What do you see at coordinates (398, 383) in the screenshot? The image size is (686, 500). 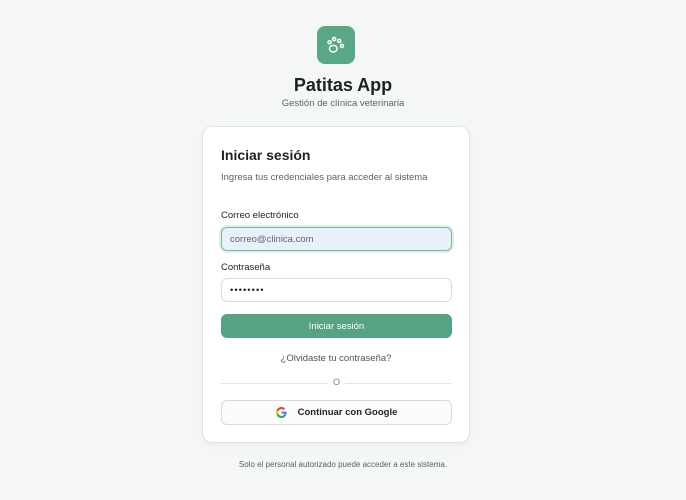 I see `divider-line-right` at bounding box center [398, 383].